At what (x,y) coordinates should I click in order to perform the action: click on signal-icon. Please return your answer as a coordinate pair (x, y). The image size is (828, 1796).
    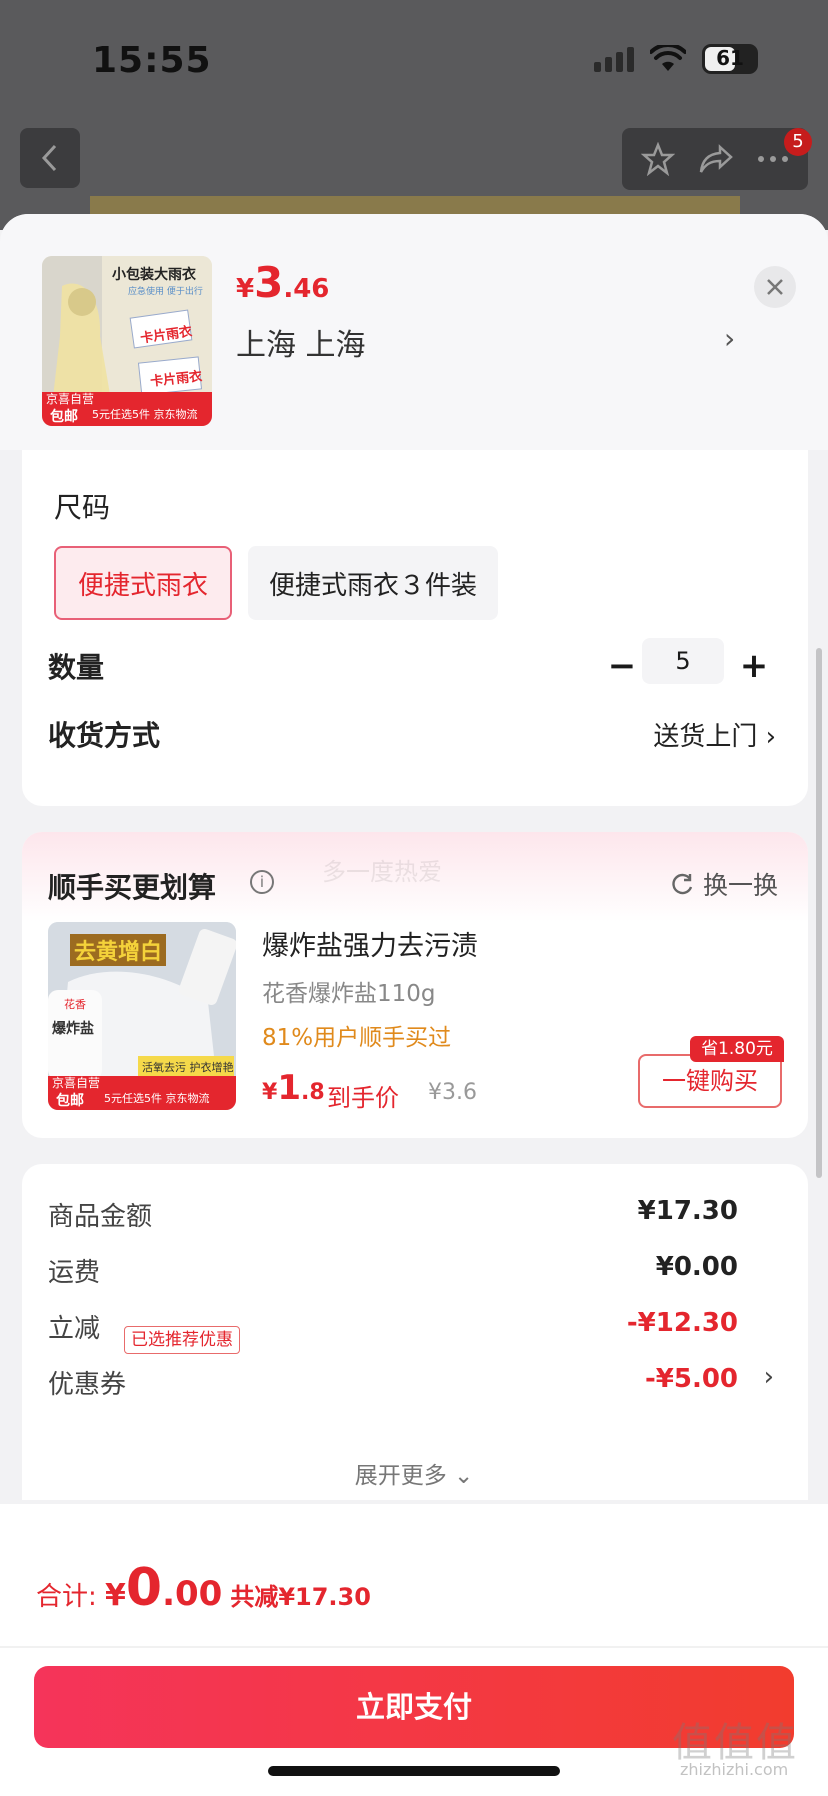
    Looking at the image, I should click on (614, 59).